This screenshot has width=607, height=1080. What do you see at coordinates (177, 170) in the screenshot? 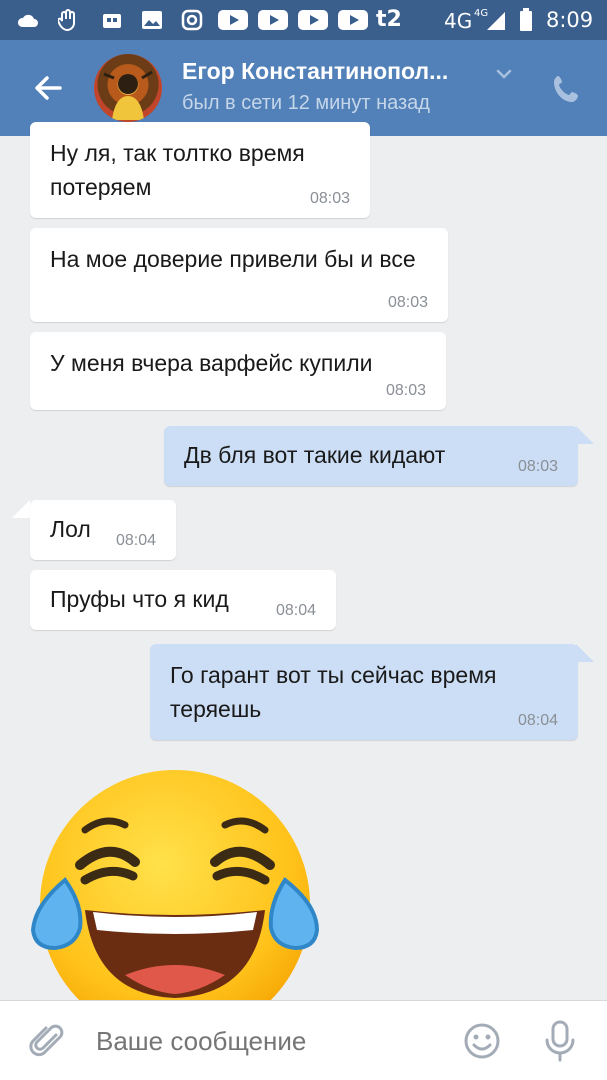
I see `message-text: Ну ля, так толтко время потеряем` at bounding box center [177, 170].